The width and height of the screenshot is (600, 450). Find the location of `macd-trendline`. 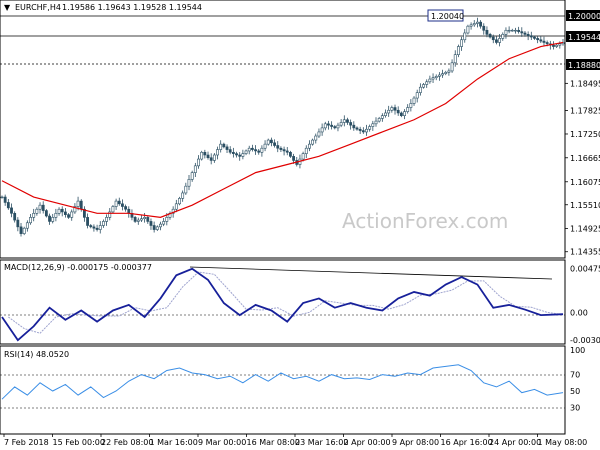

macd-trendline is located at coordinates (371, 273).